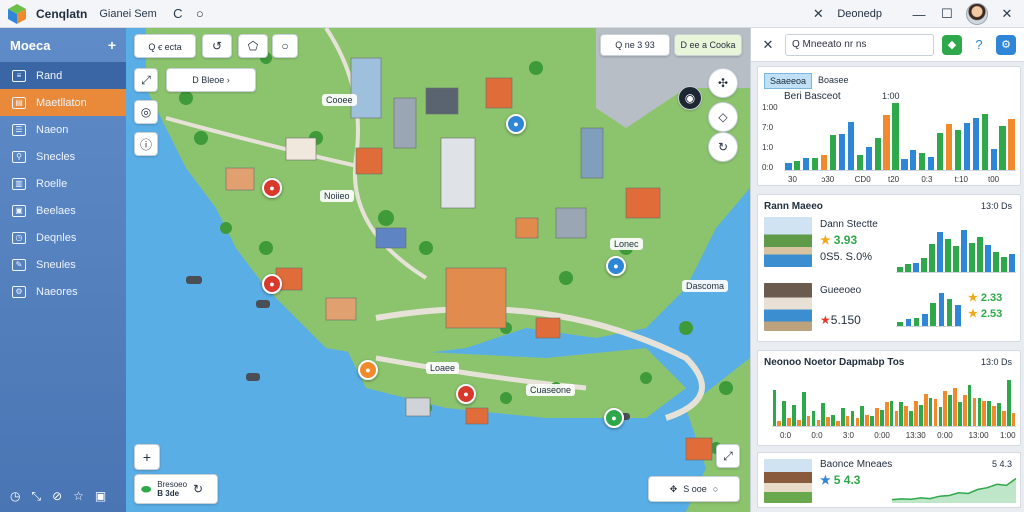  What do you see at coordinates (856, 464) in the screenshot?
I see `property-name: Baonce Mneaes` at bounding box center [856, 464].